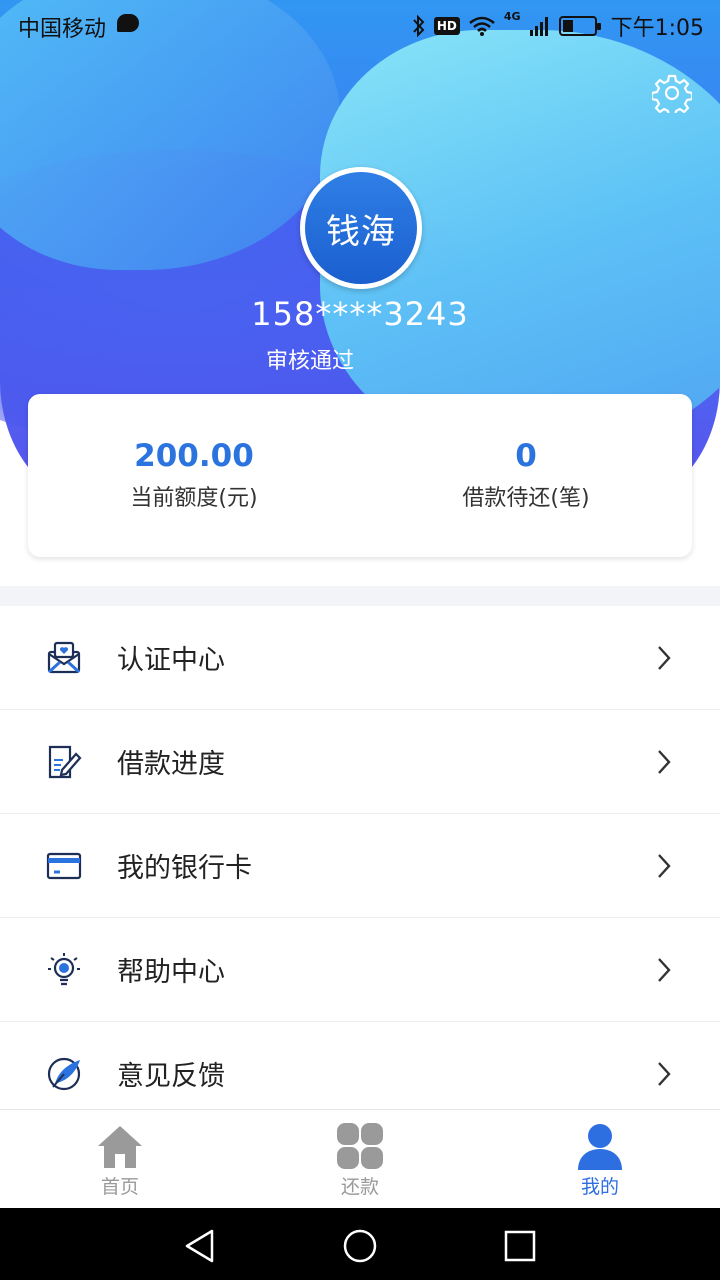 The height and width of the screenshot is (1280, 720). I want to click on home-icon, so click(120, 1147).